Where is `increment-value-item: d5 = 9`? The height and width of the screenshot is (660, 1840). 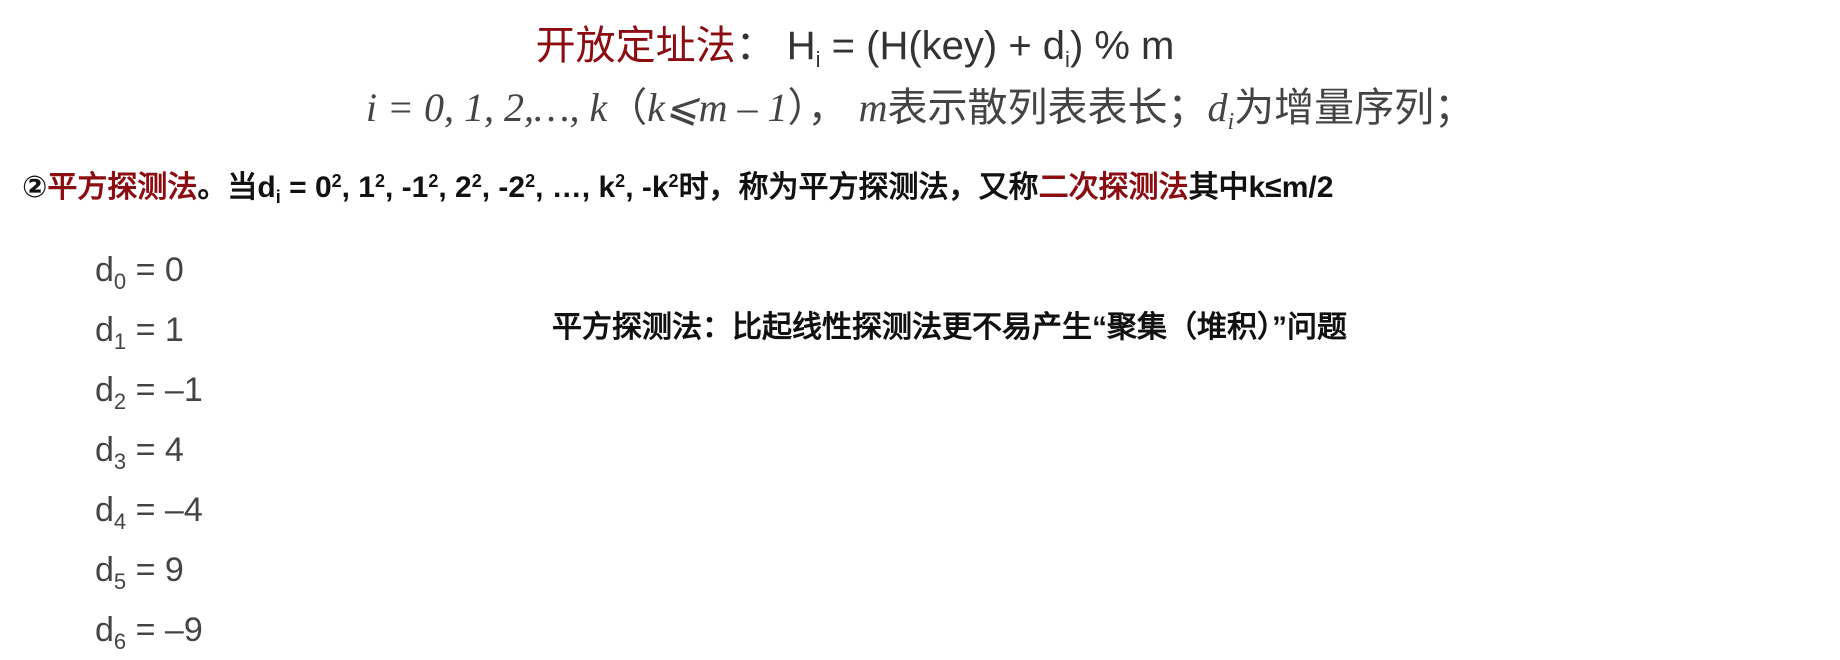 increment-value-item: d5 = 9 is located at coordinates (139, 572).